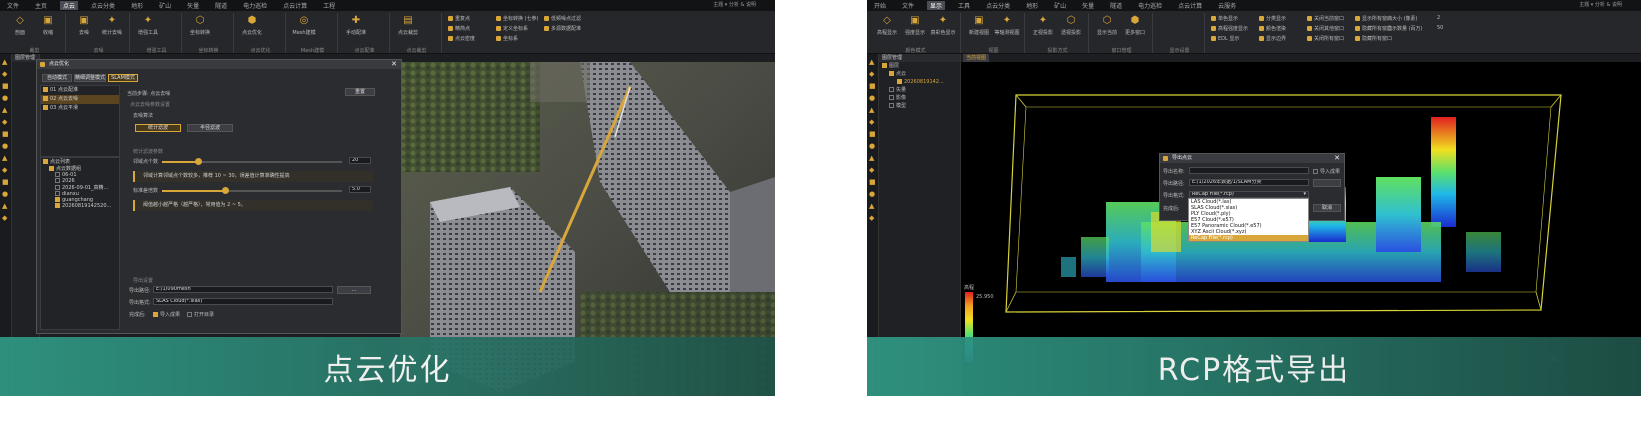  What do you see at coordinates (1224, 18) in the screenshot?
I see `ribbon-small-button: 单色显示` at bounding box center [1224, 18].